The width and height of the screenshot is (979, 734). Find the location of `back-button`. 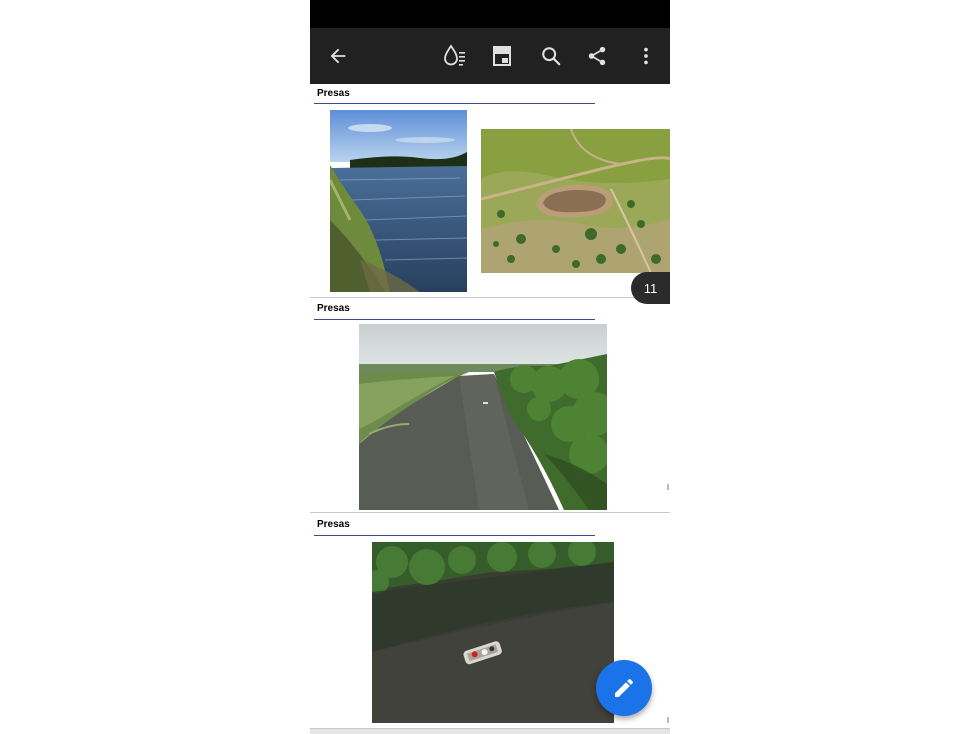

back-button is located at coordinates (338, 56).